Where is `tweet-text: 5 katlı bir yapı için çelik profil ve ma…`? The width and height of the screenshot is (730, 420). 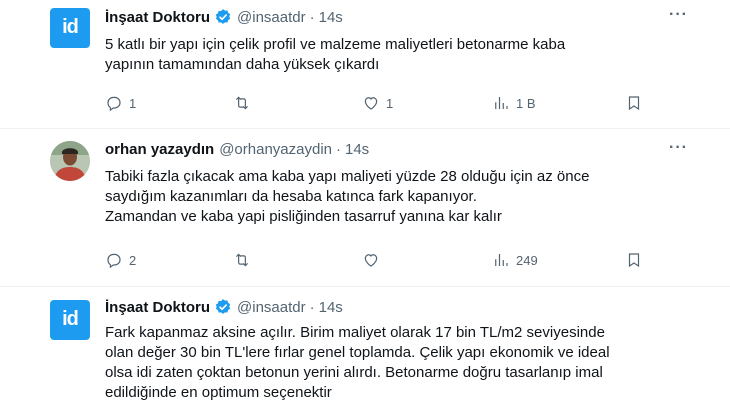
tweet-text: 5 katlı bir yapı için çelik profil ve ma… is located at coordinates (405, 55).